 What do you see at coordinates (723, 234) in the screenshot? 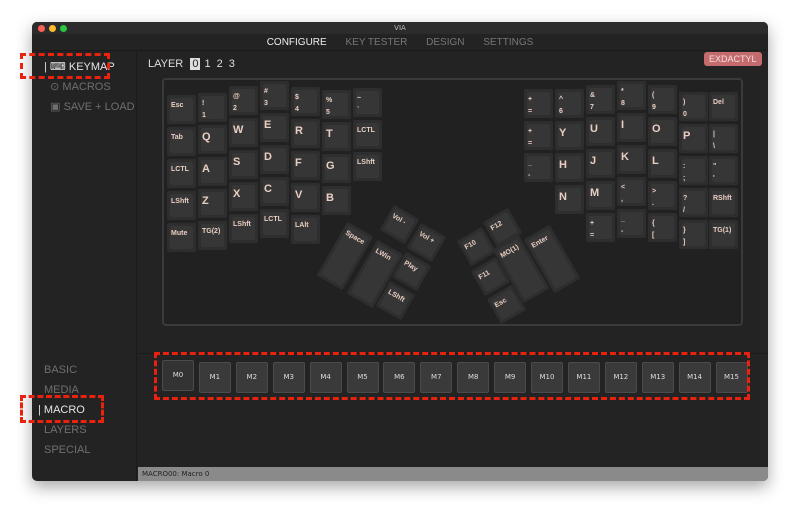
I see `key: TG(1)` at bounding box center [723, 234].